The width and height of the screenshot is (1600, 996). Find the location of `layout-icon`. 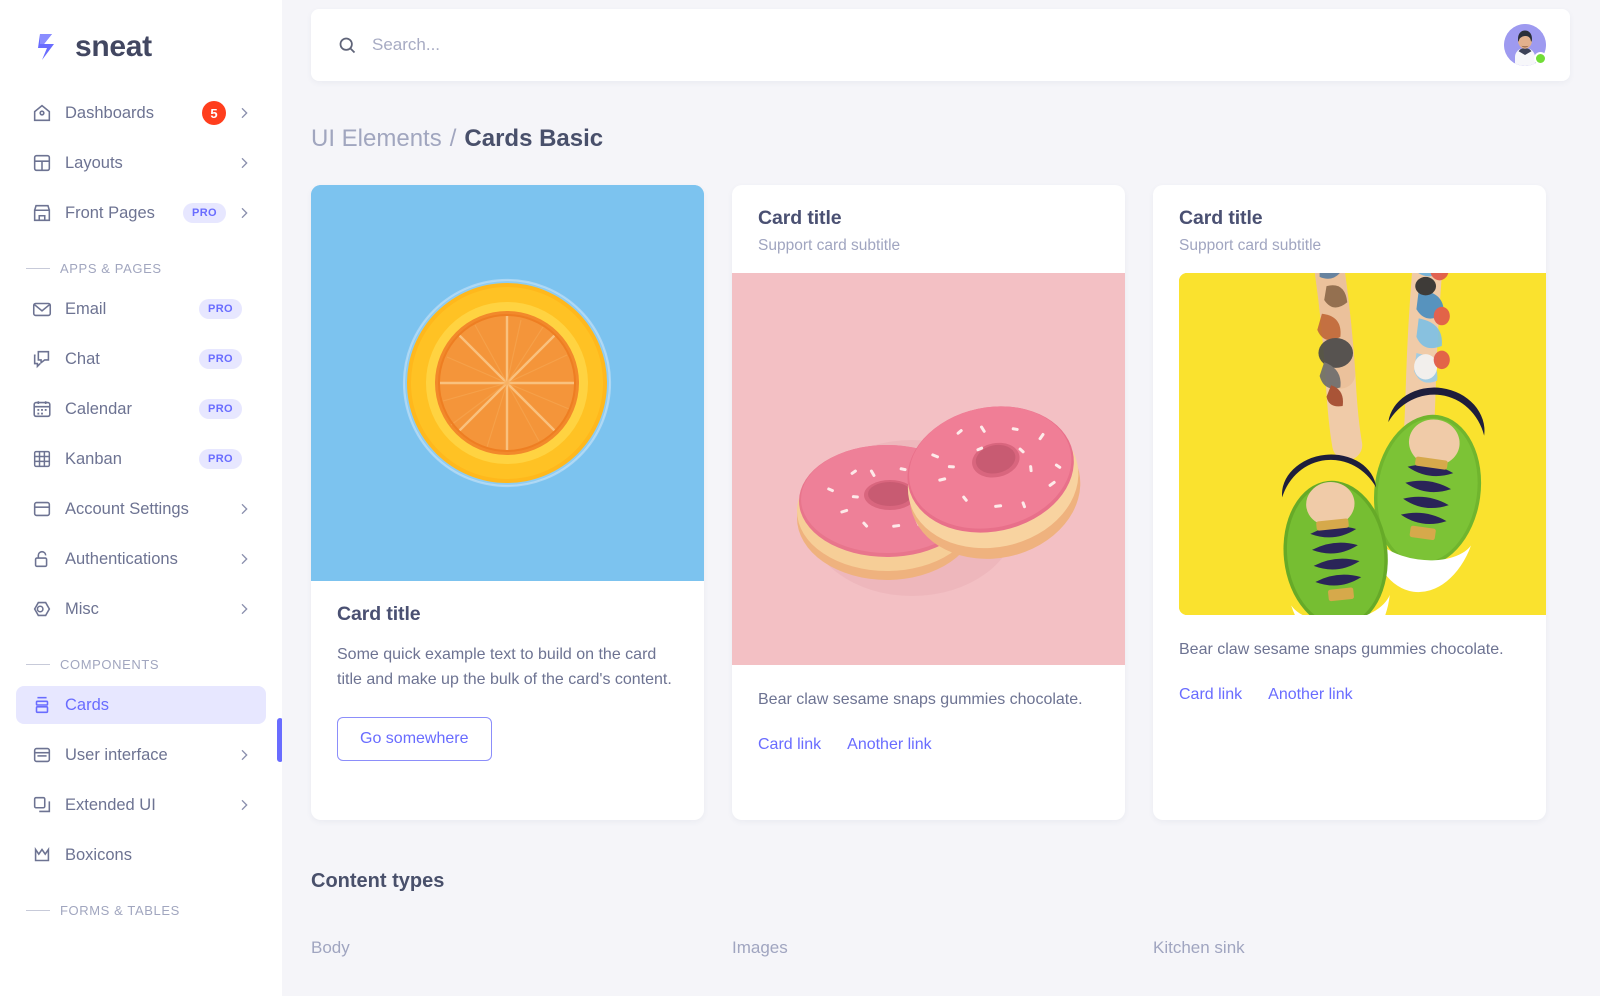

layout-icon is located at coordinates (42, 163).